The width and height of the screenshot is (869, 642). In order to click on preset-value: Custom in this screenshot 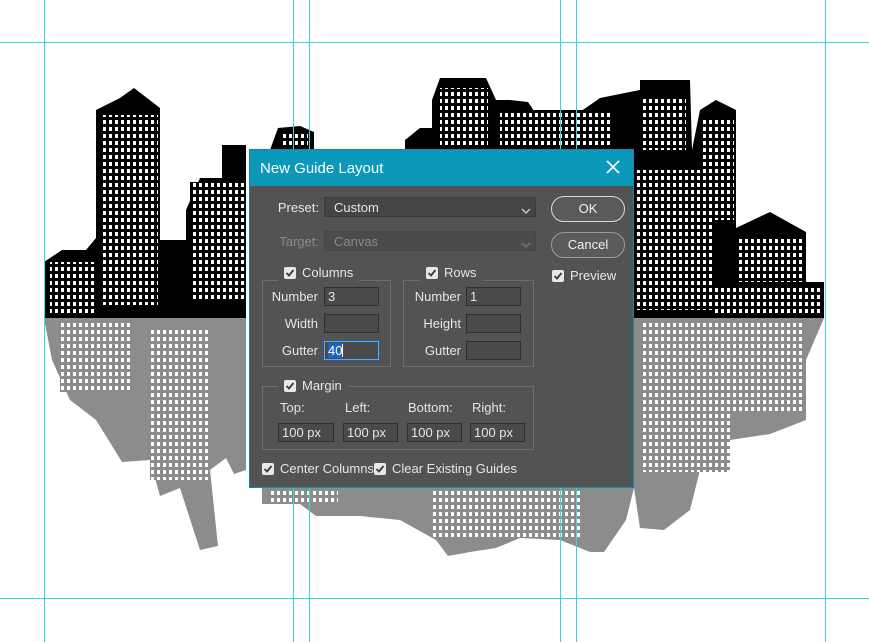, I will do `click(356, 207)`.